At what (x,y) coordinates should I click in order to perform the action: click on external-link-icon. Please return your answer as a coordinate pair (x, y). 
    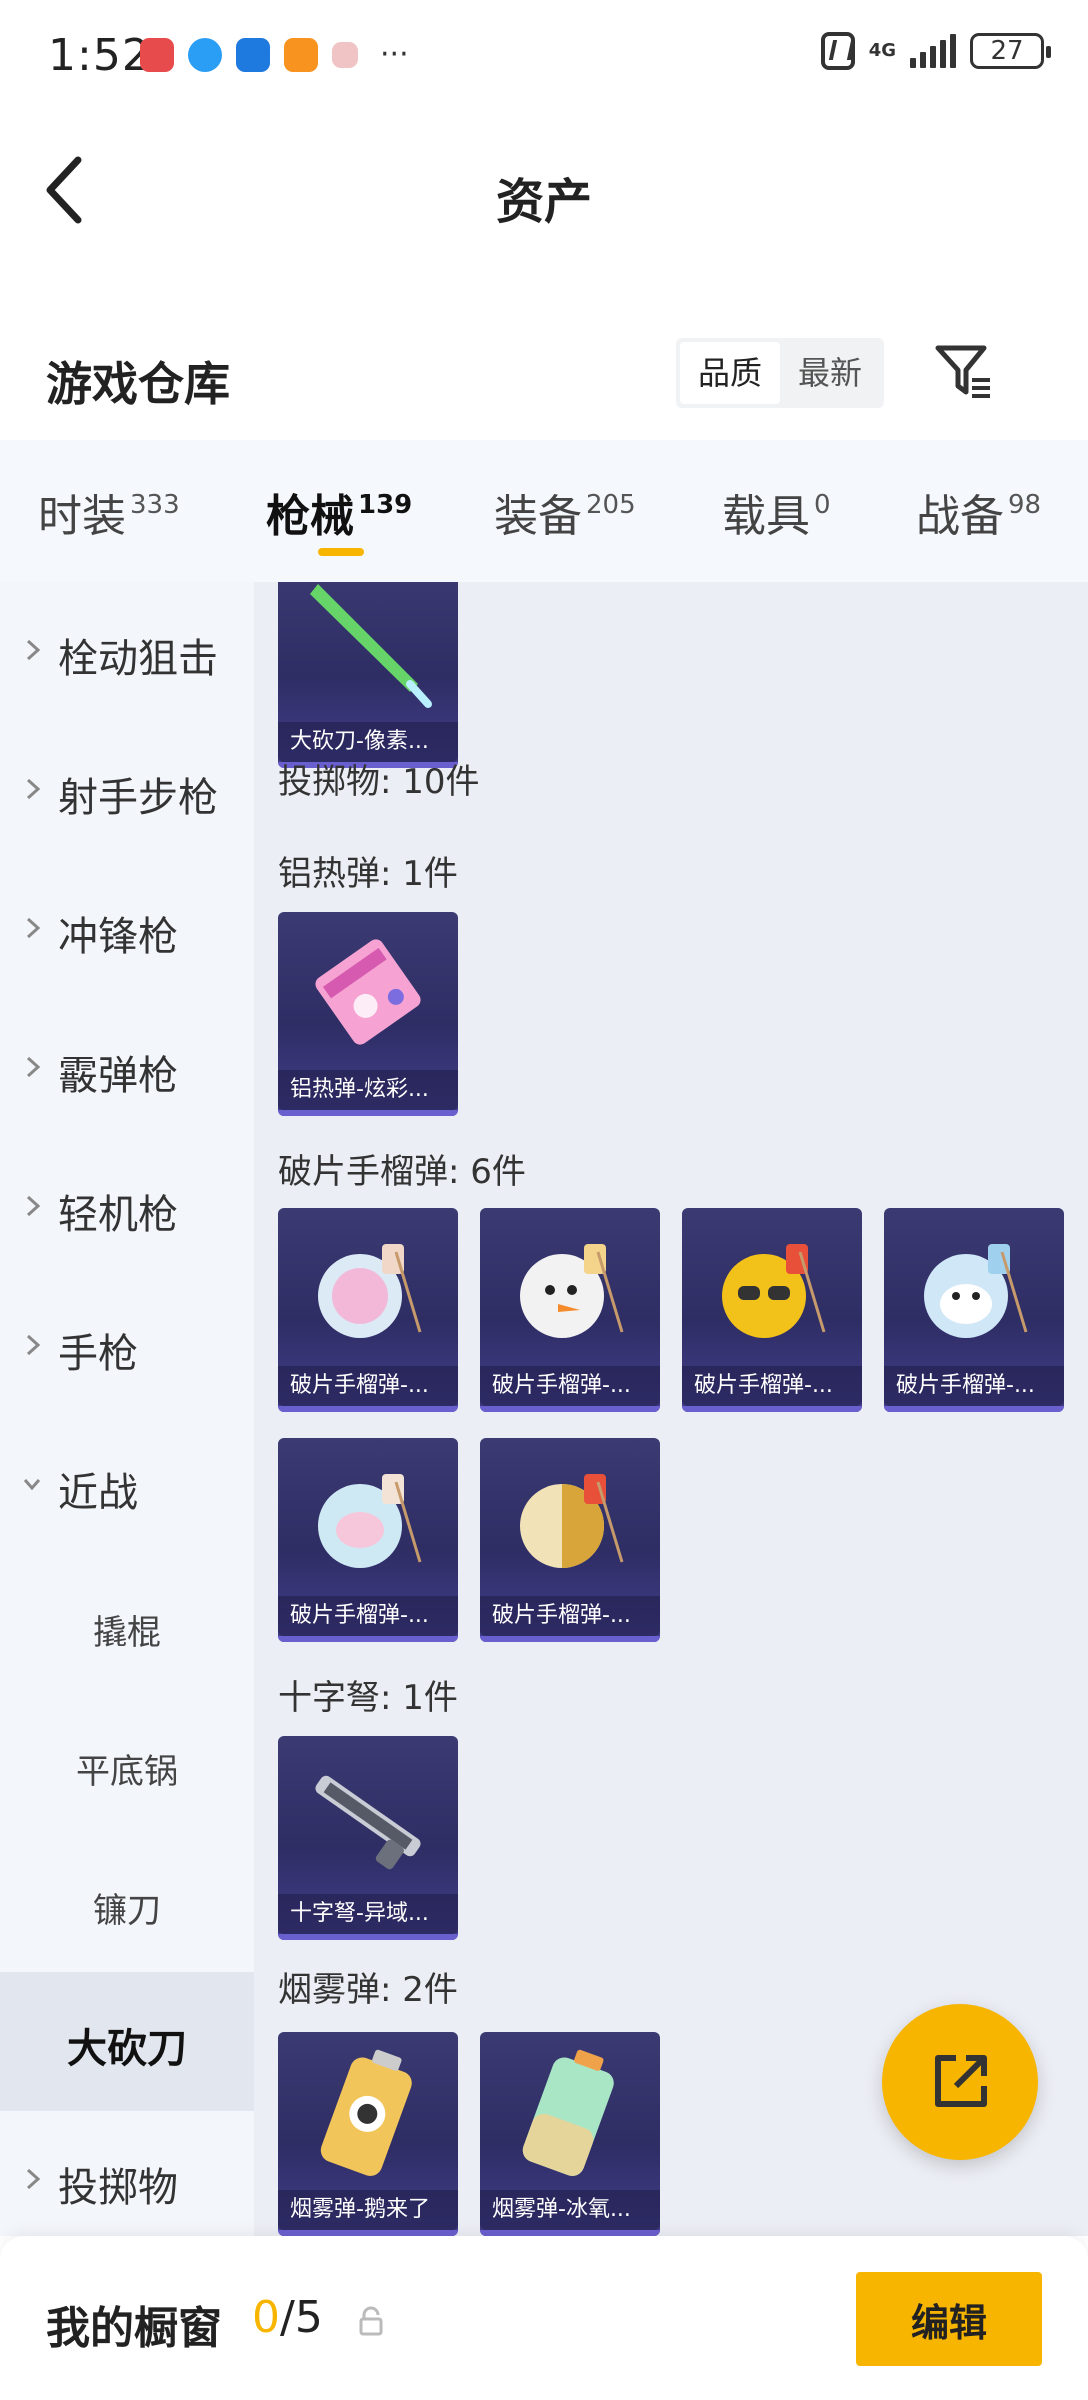
    Looking at the image, I should click on (961, 2081).